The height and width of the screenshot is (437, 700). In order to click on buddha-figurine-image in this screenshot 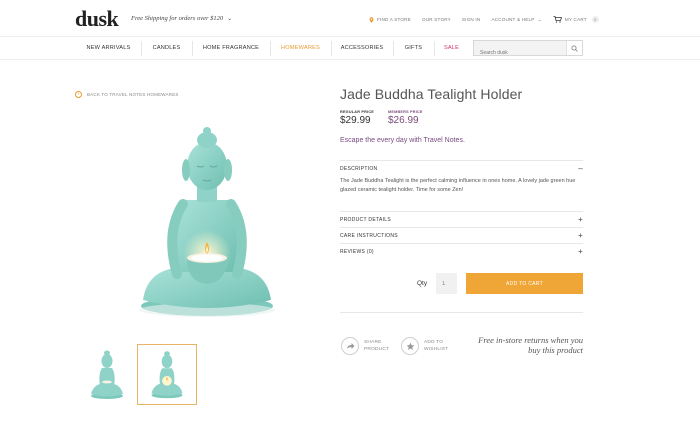, I will do `click(207, 222)`.